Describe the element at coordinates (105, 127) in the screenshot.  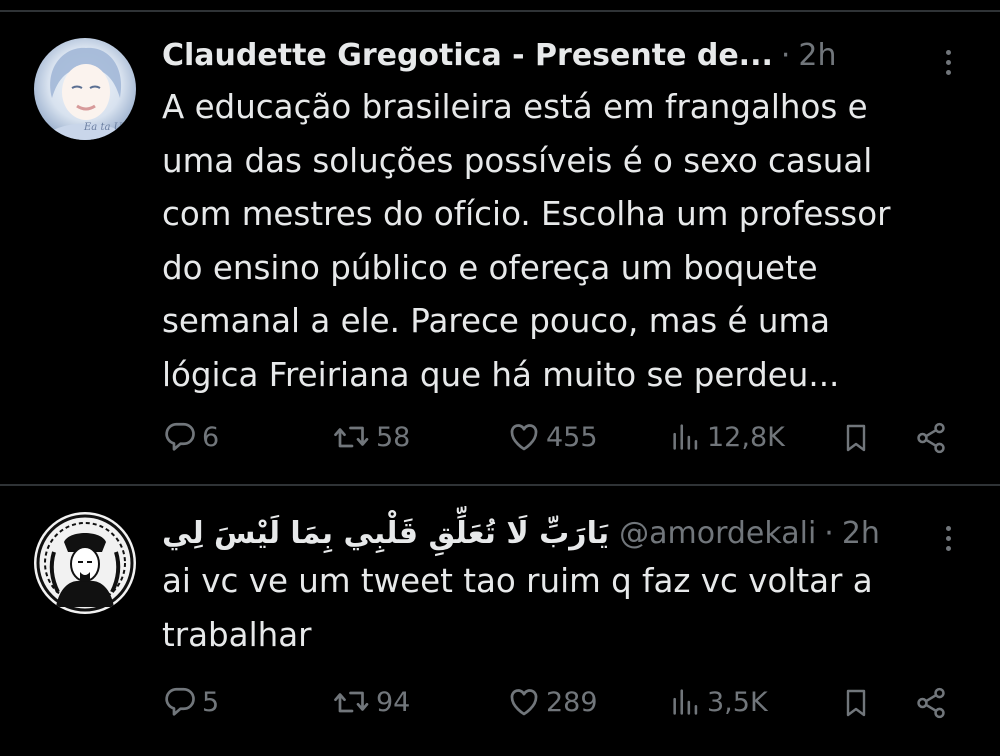
I see `avatar-watermark: Ea ta Ua` at that location.